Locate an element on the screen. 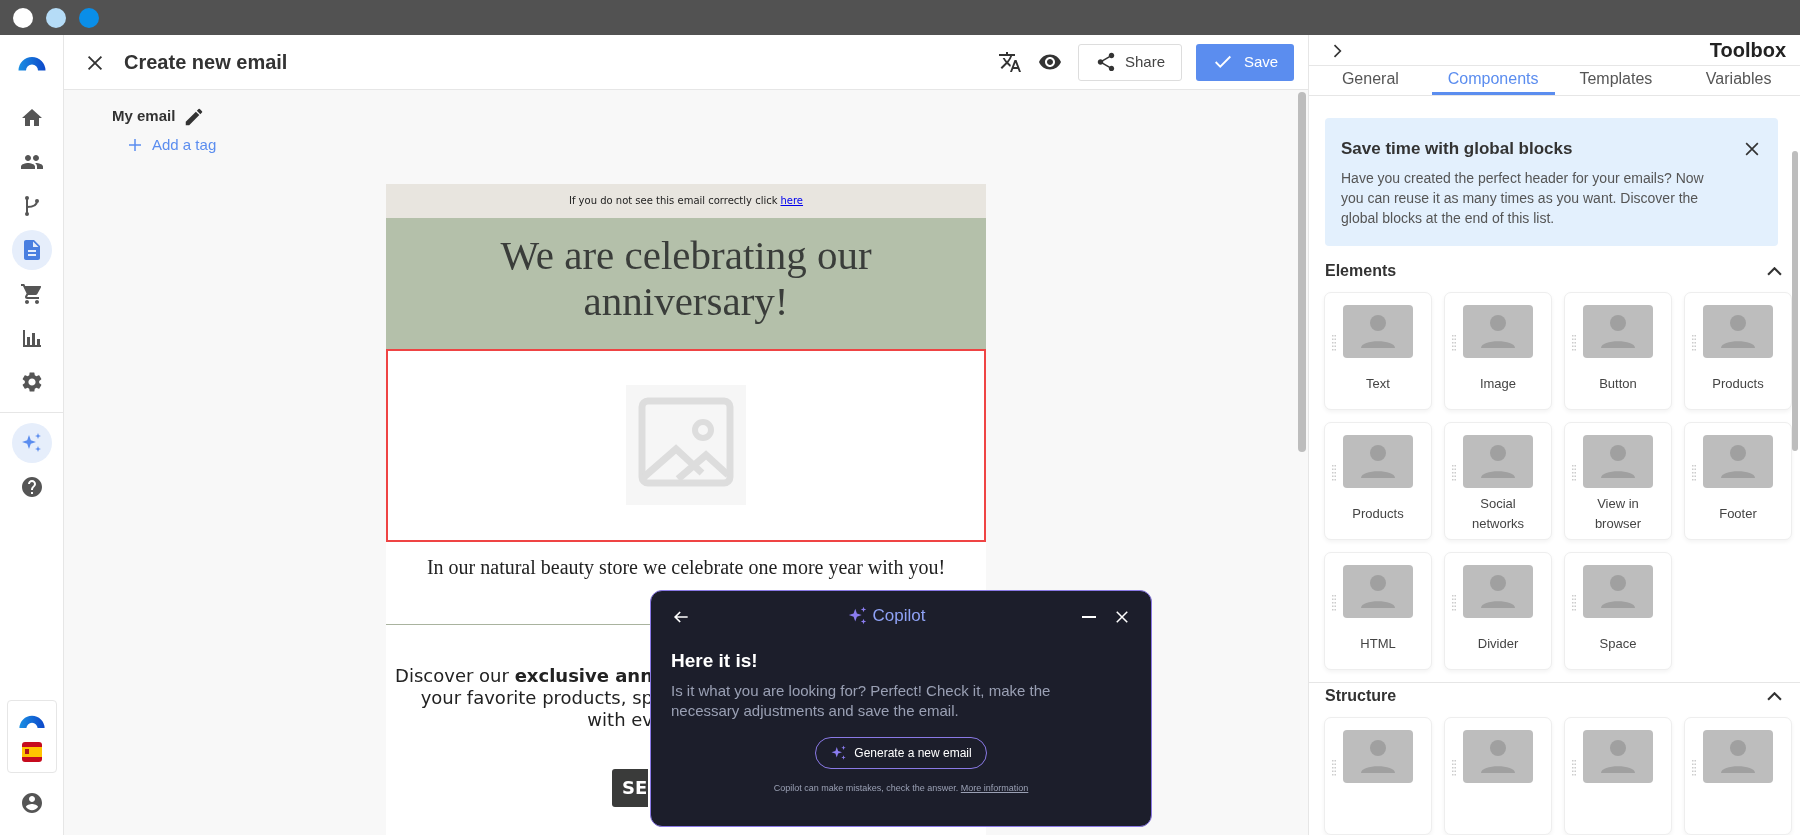 The height and width of the screenshot is (835, 1800). component-label: Text is located at coordinates (1378, 383).